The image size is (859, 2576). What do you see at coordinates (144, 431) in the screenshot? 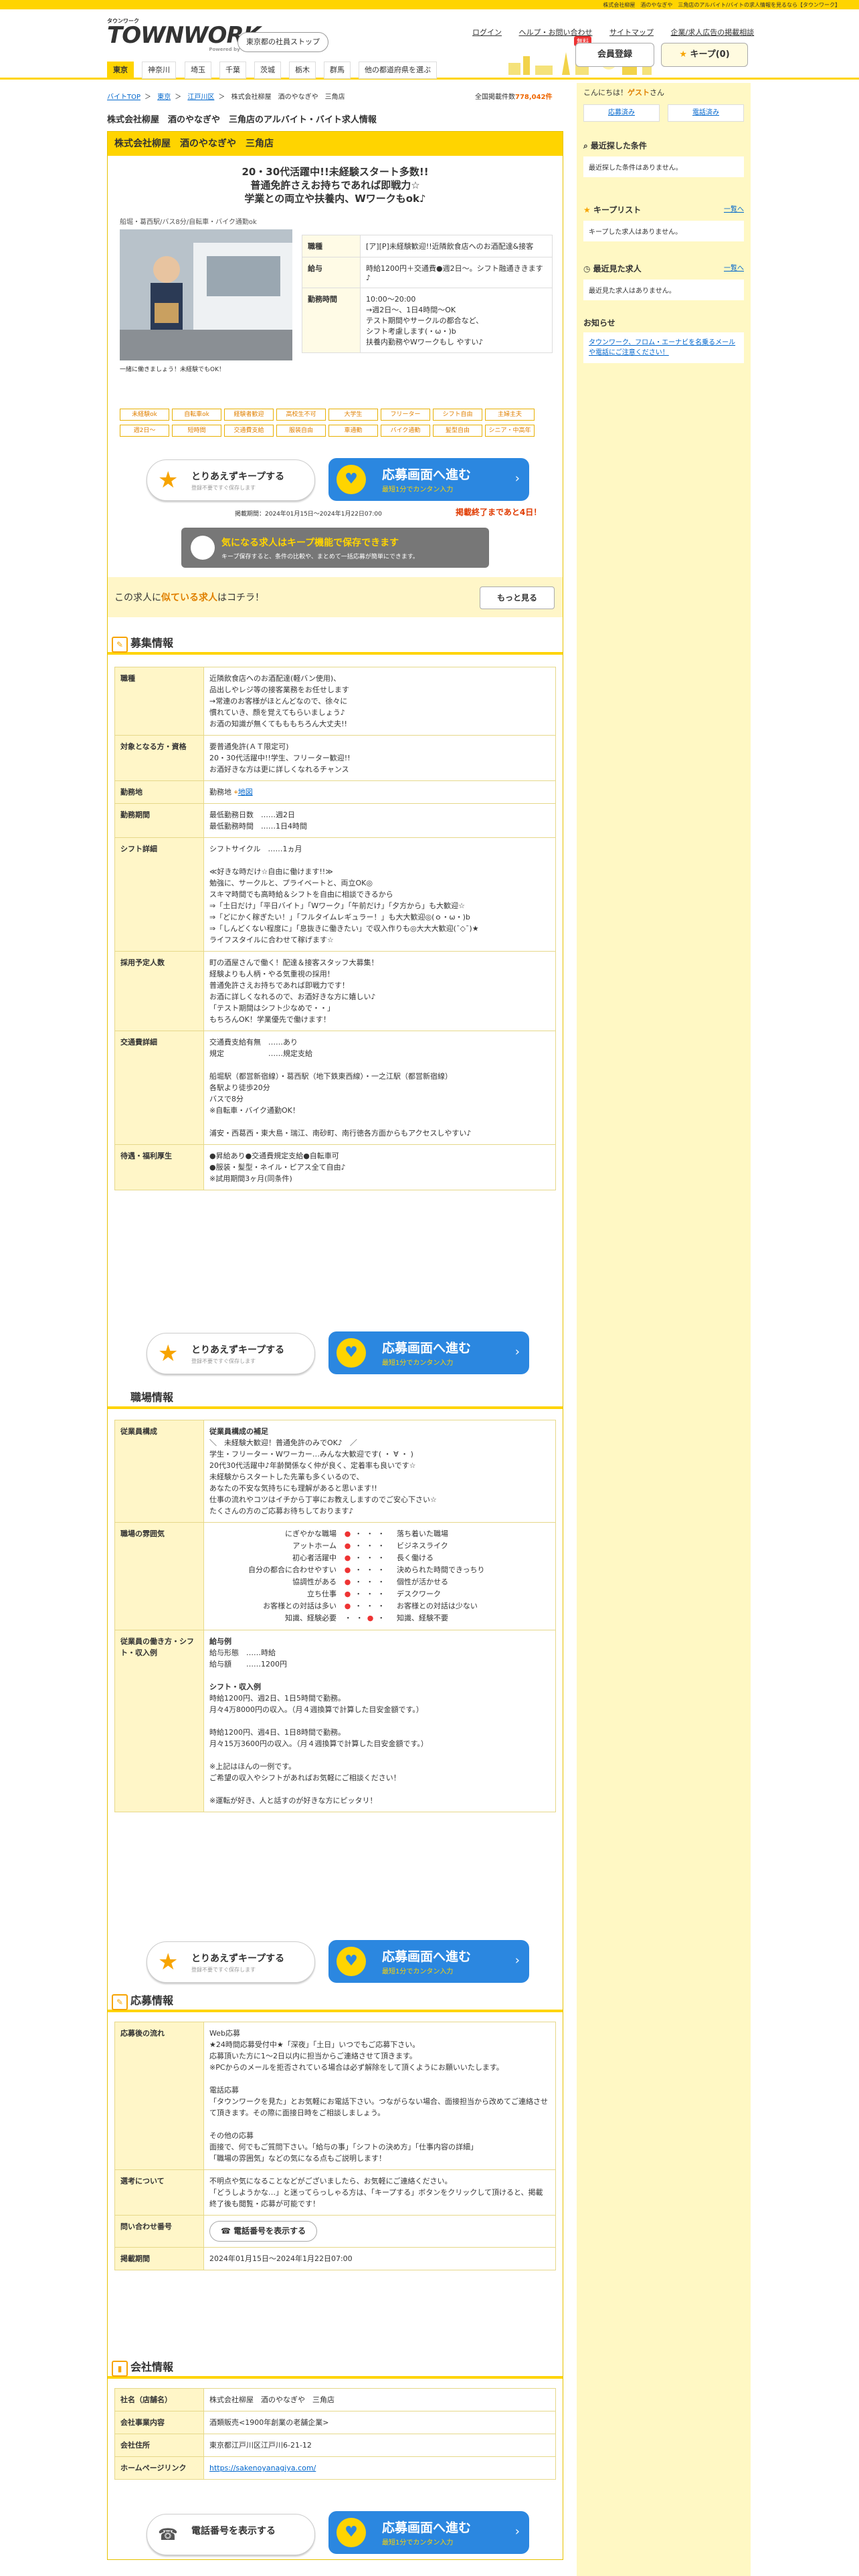
I see `feature-tag: 週2日〜` at bounding box center [144, 431].